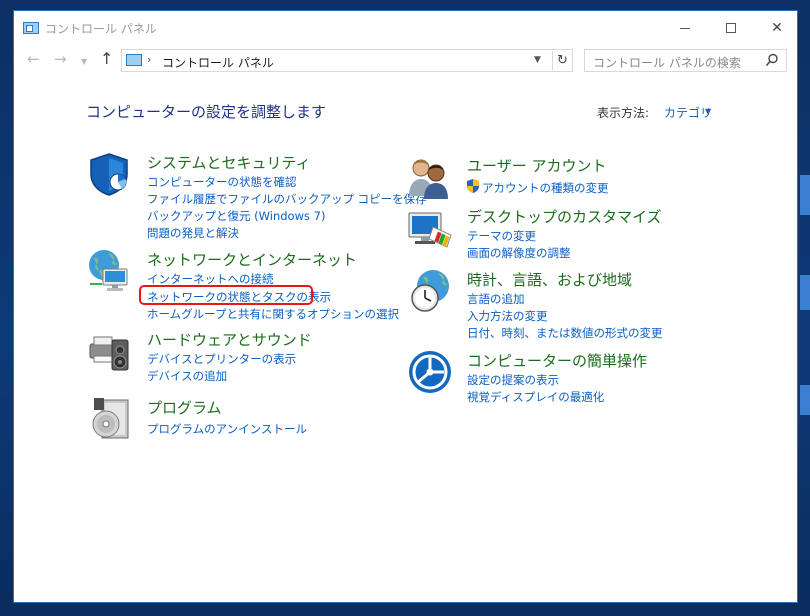 Image resolution: width=810 pixels, height=616 pixels. I want to click on printer-speaker-icon, so click(109, 351).